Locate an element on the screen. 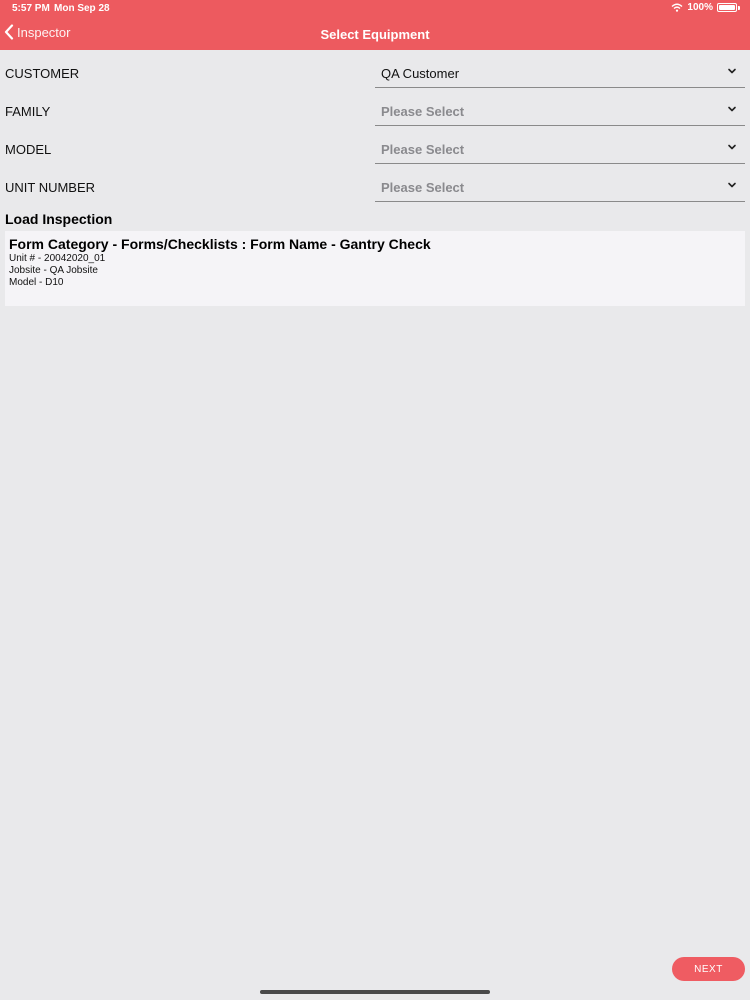 Image resolution: width=750 pixels, height=1000 pixels. load-inspection-title: Load Inspection is located at coordinates (59, 219).